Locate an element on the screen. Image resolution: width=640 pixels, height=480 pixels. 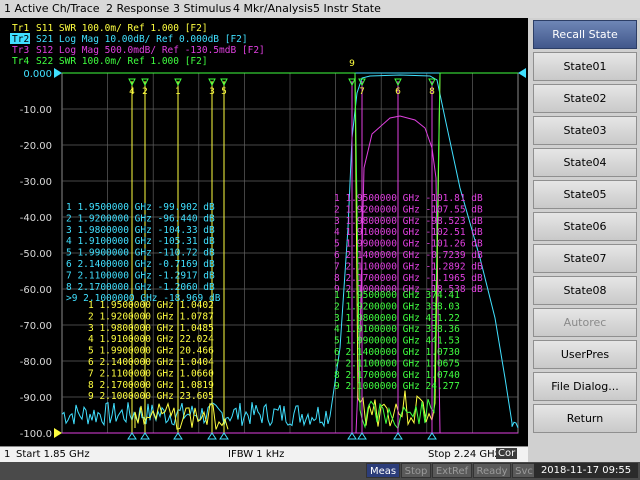
marker-number-label: 6 is located at coordinates (398, 92).